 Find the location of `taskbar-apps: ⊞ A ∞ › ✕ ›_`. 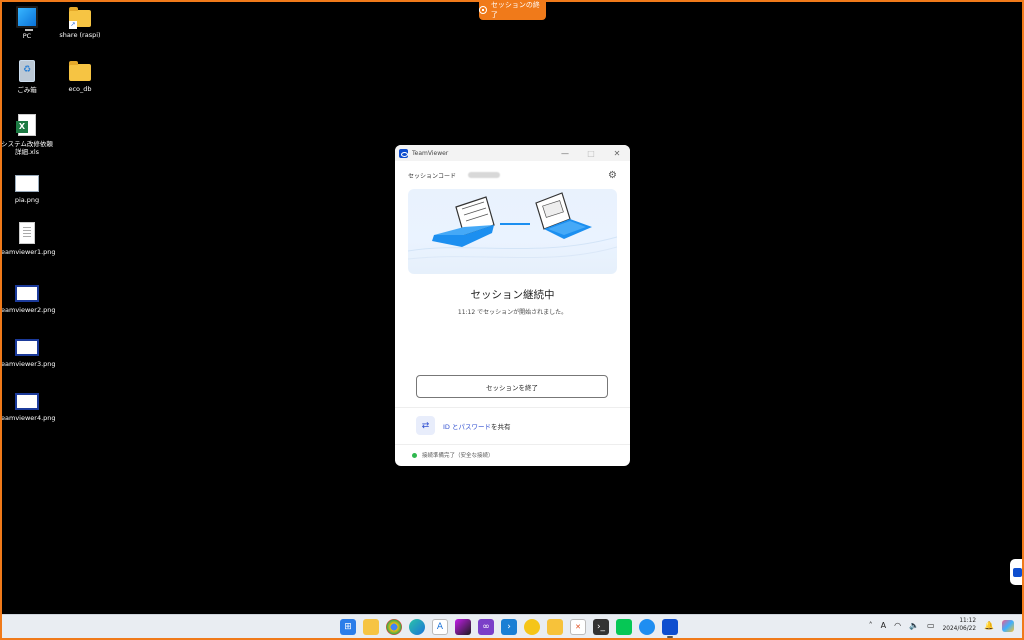

taskbar-apps: ⊞ A ∞ › ✕ ›_ is located at coordinates (509, 628).